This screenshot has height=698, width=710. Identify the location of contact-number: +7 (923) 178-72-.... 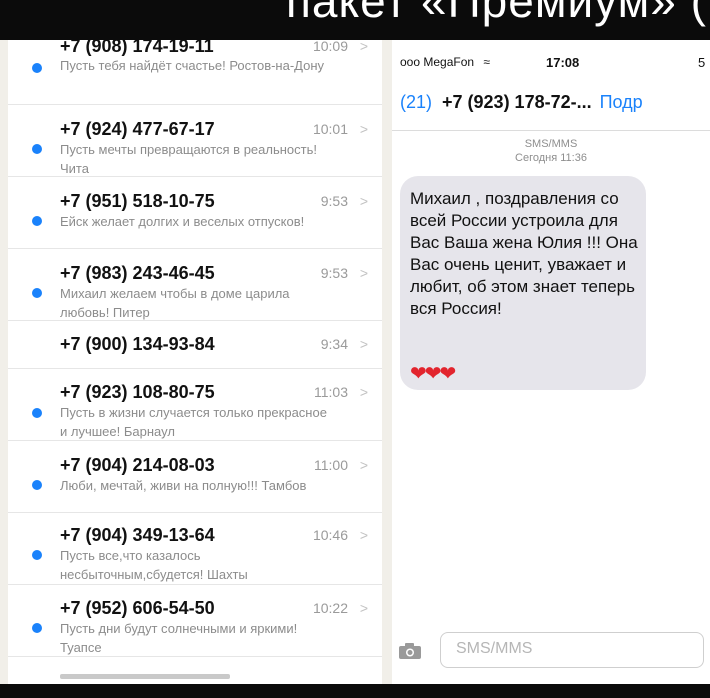
(517, 102).